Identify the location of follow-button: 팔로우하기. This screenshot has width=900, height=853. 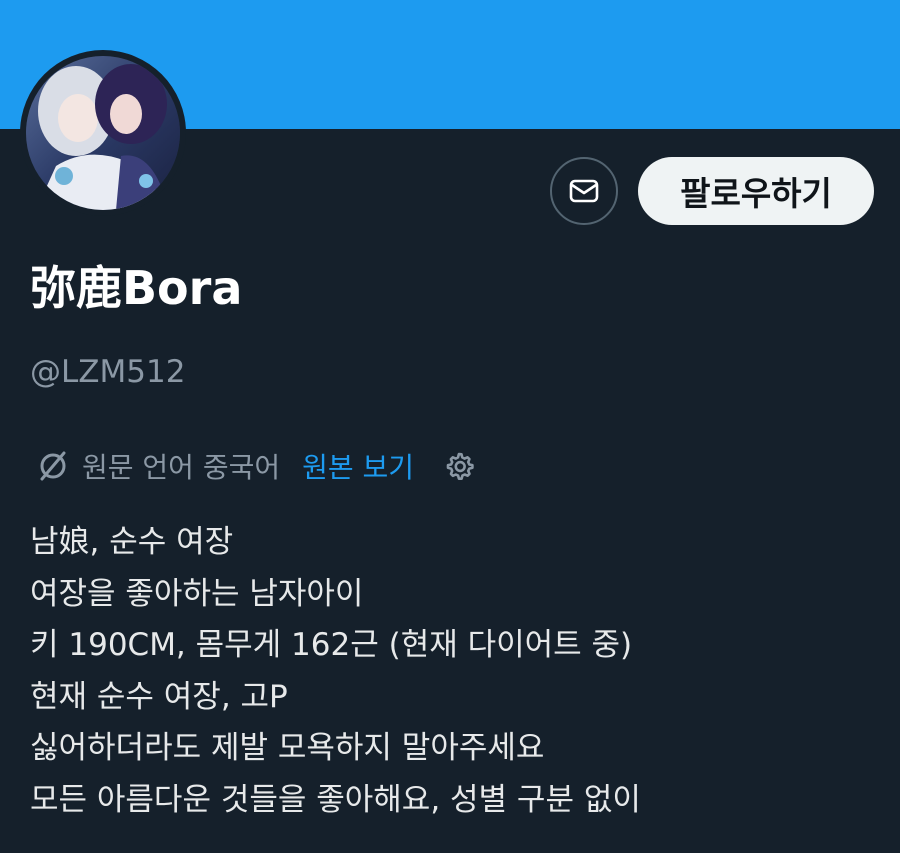
(756, 191).